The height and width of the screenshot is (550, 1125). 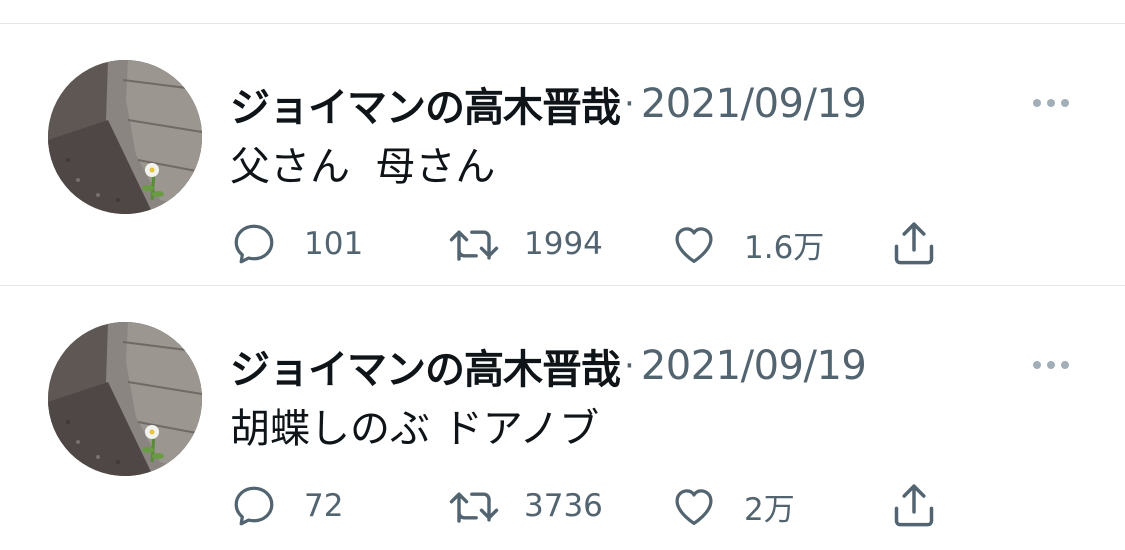 I want to click on reply-count: 72, so click(x=324, y=506).